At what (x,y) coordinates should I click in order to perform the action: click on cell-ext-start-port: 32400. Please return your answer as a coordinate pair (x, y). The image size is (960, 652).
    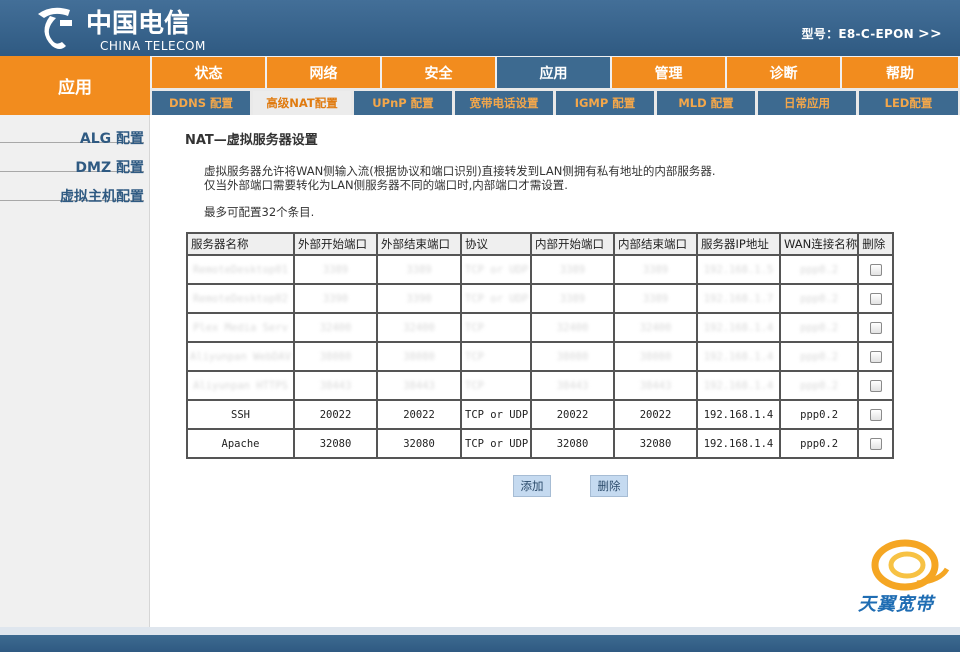
    Looking at the image, I should click on (335, 327).